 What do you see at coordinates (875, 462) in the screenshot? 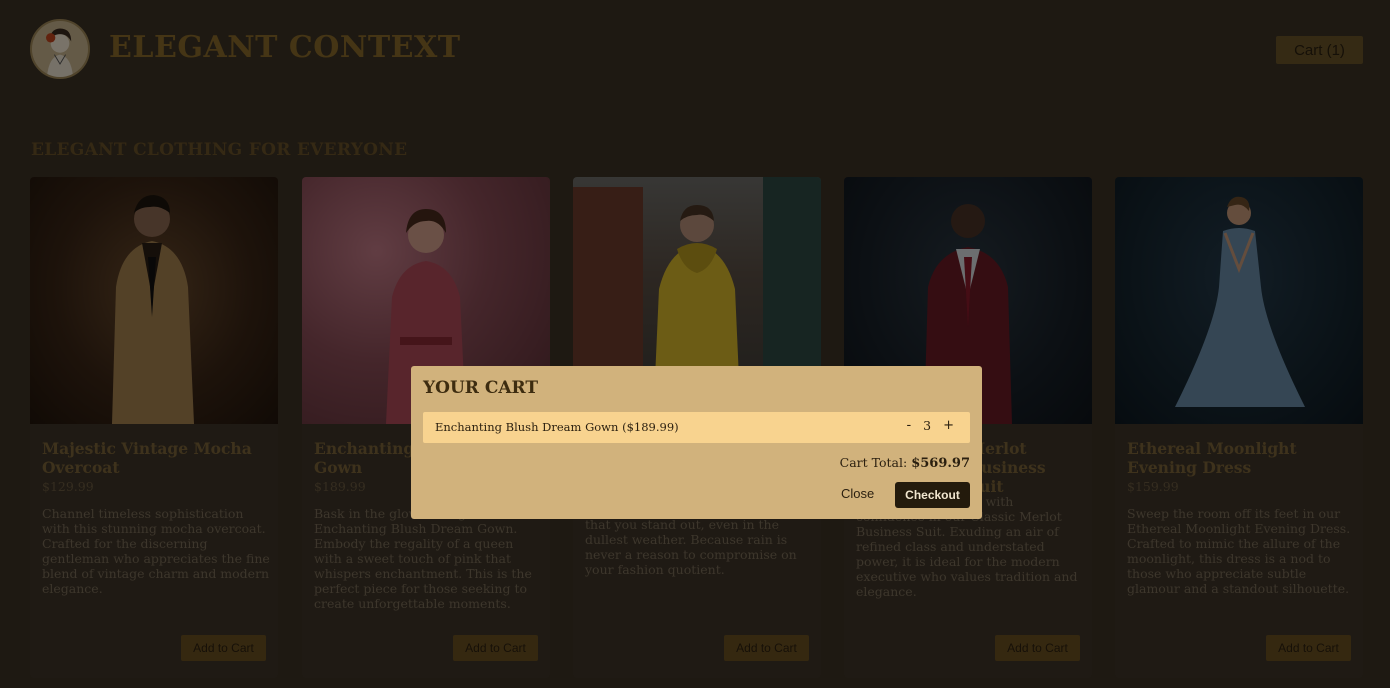
I see `cart-total-label: Cart Total:` at bounding box center [875, 462].